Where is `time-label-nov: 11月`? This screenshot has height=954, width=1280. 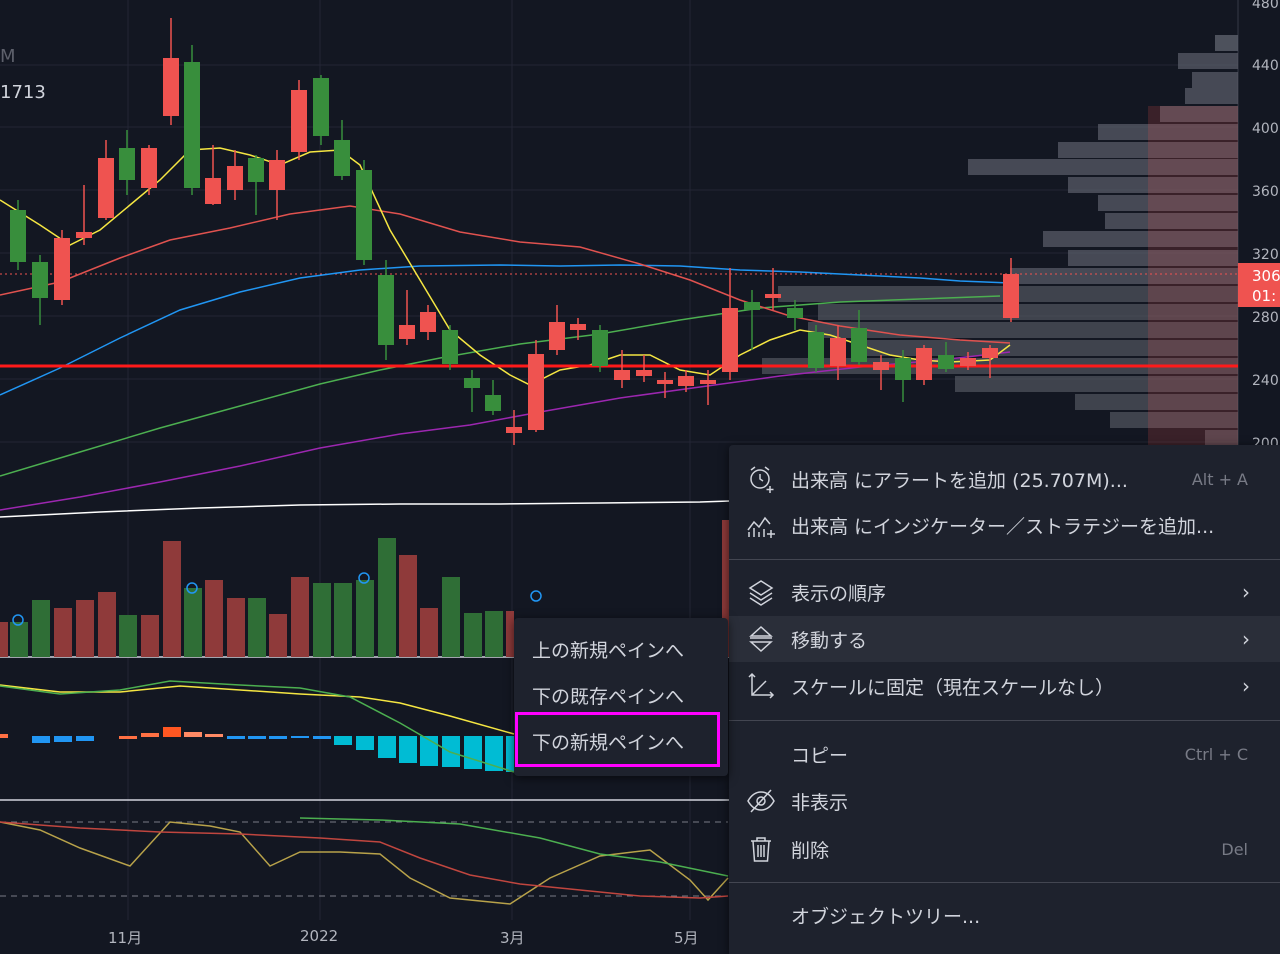 time-label-nov: 11月 is located at coordinates (125, 938).